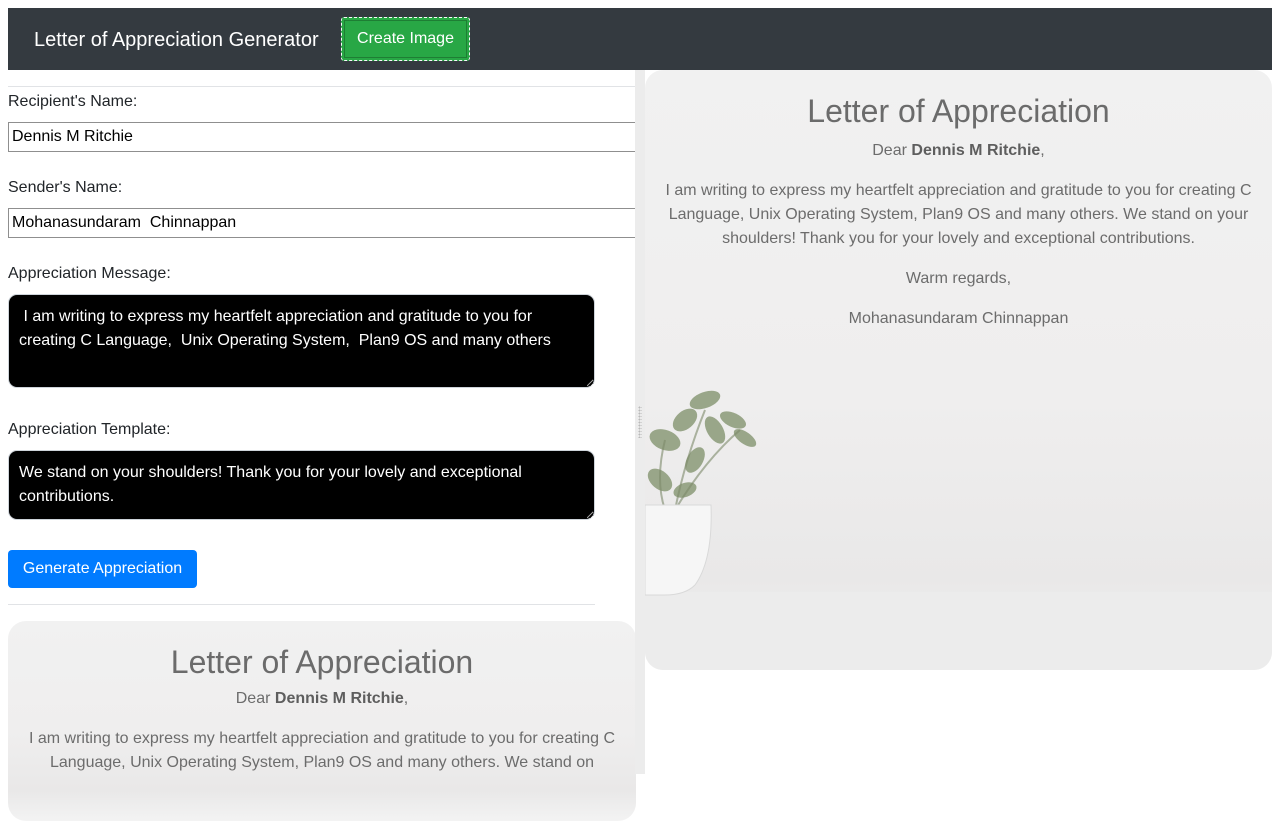  What do you see at coordinates (405, 39) in the screenshot?
I see `create-image-button: Create Image` at bounding box center [405, 39].